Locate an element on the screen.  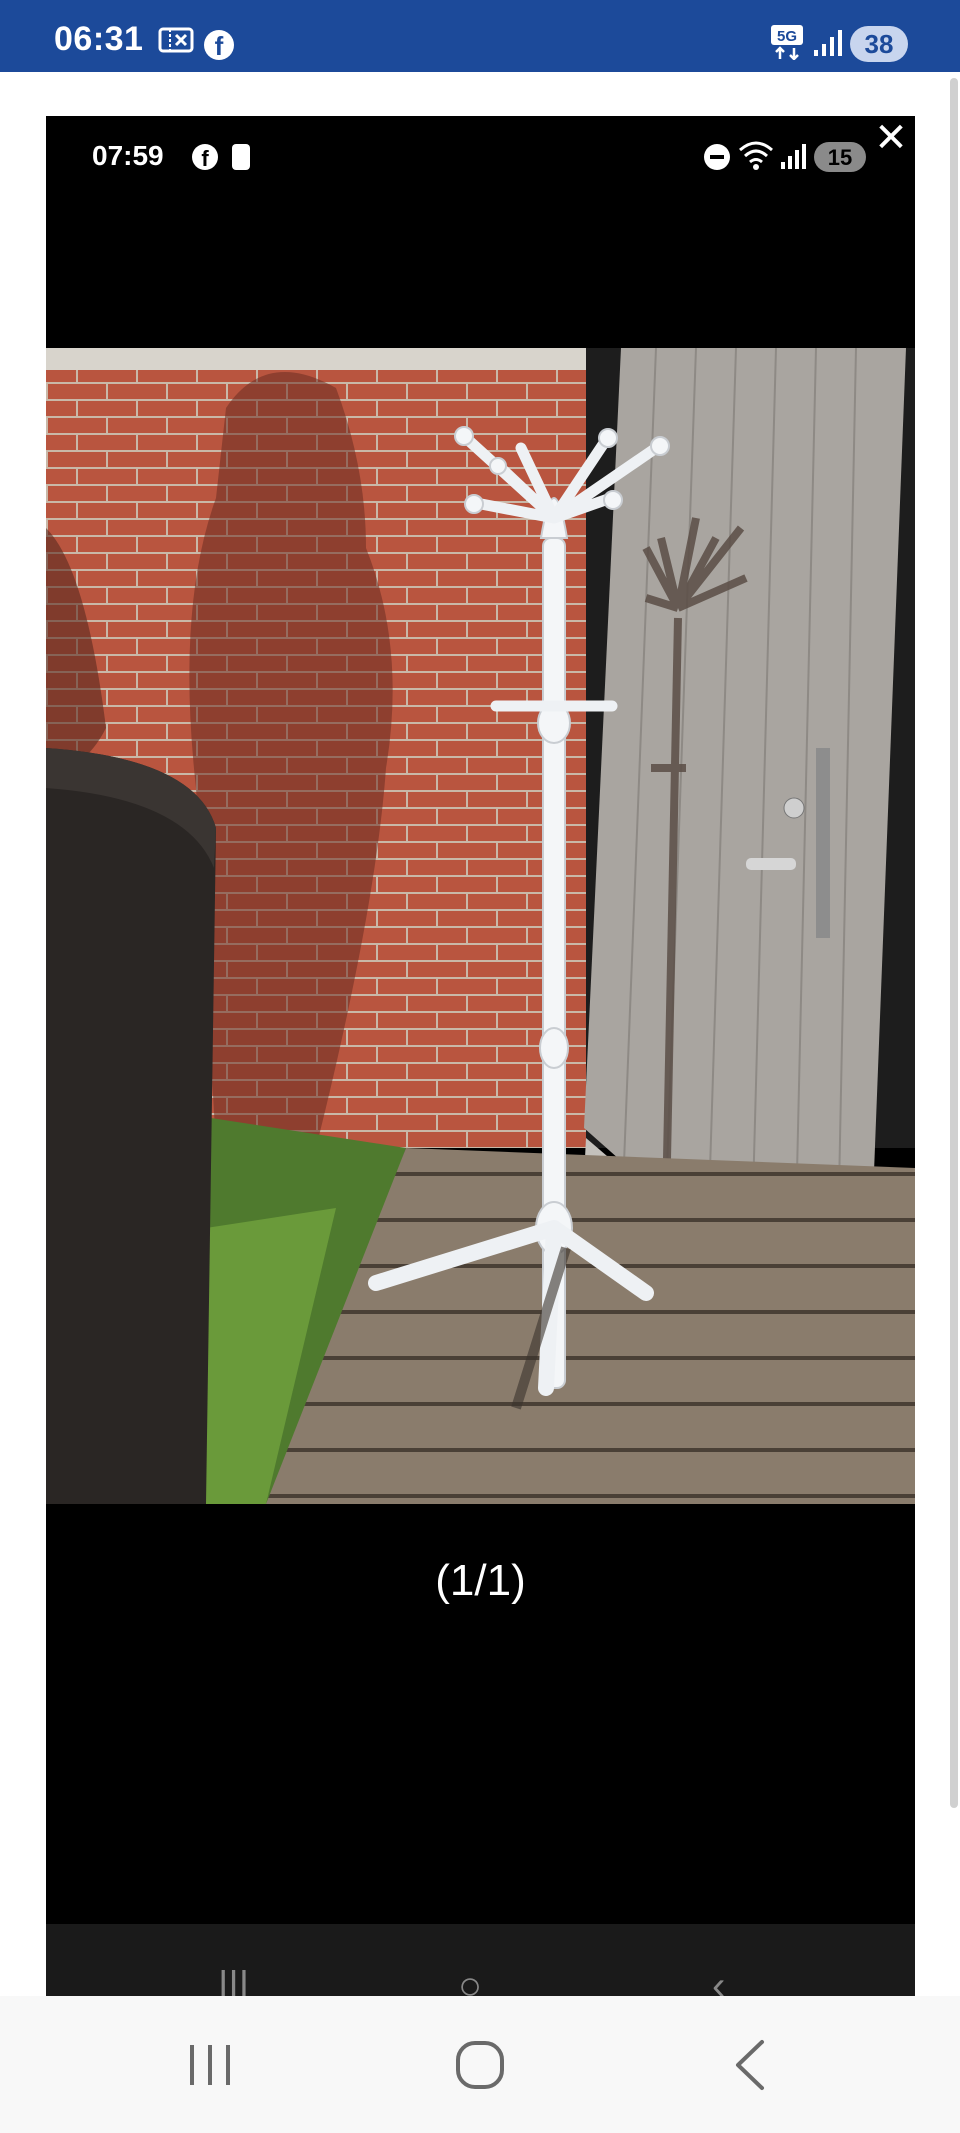
status-bar: 06:31 f 5G 38 is located at coordinates (480, 36).